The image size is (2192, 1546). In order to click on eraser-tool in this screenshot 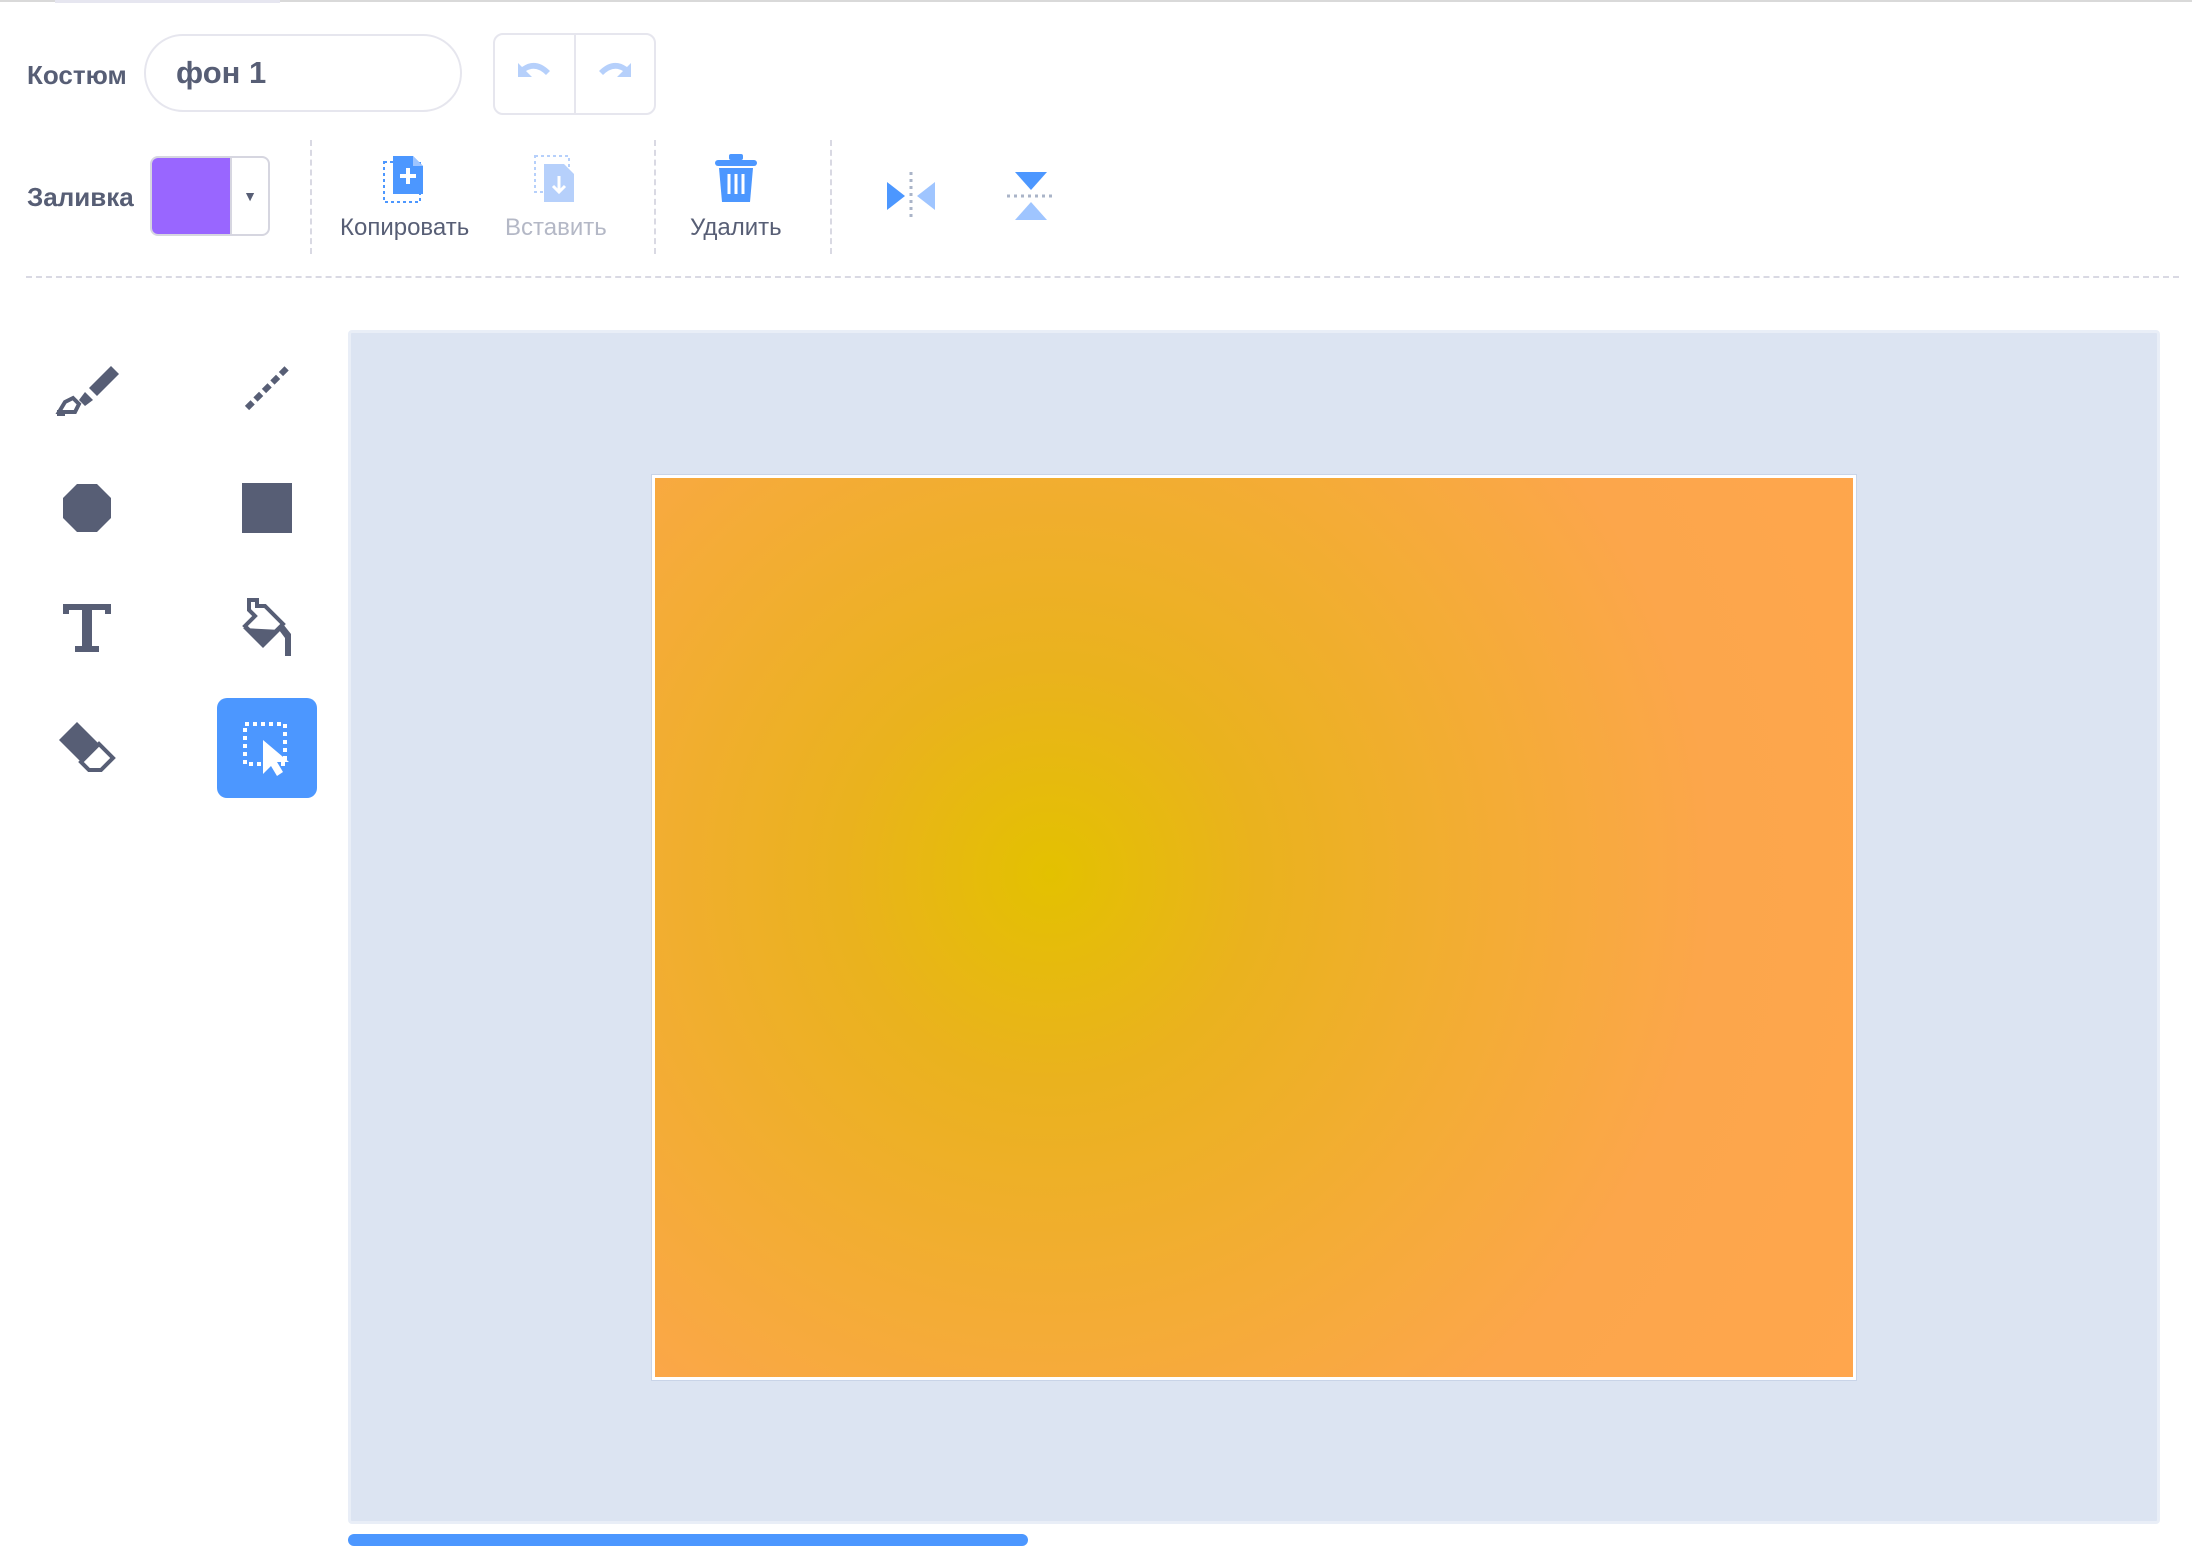, I will do `click(87, 748)`.